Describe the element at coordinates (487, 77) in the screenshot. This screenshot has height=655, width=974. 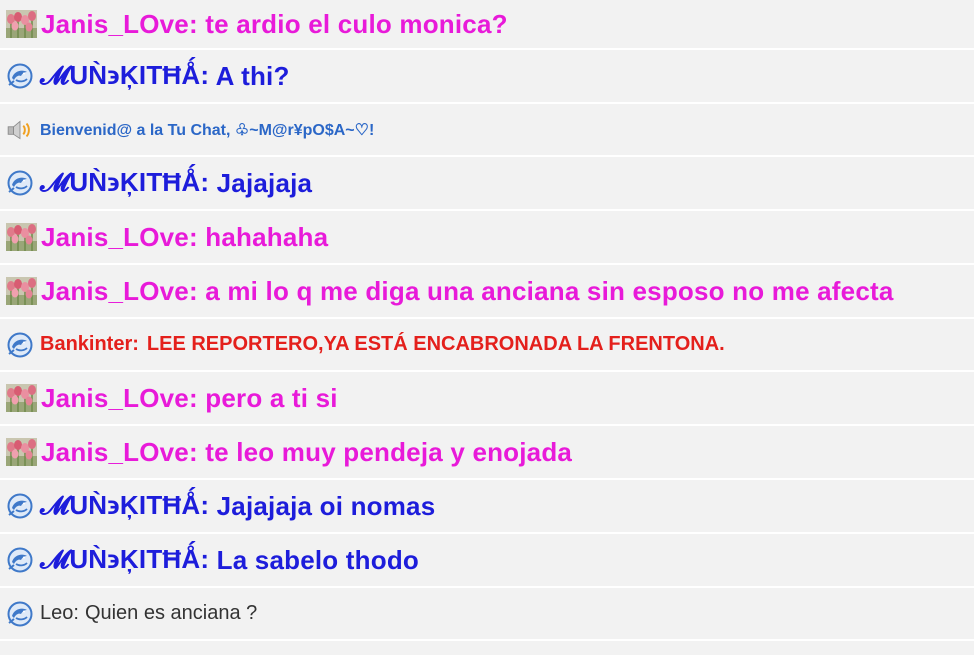
I see `chat-message: 𝓜UǸ϶ĶITĦǺ: A thi?` at that location.